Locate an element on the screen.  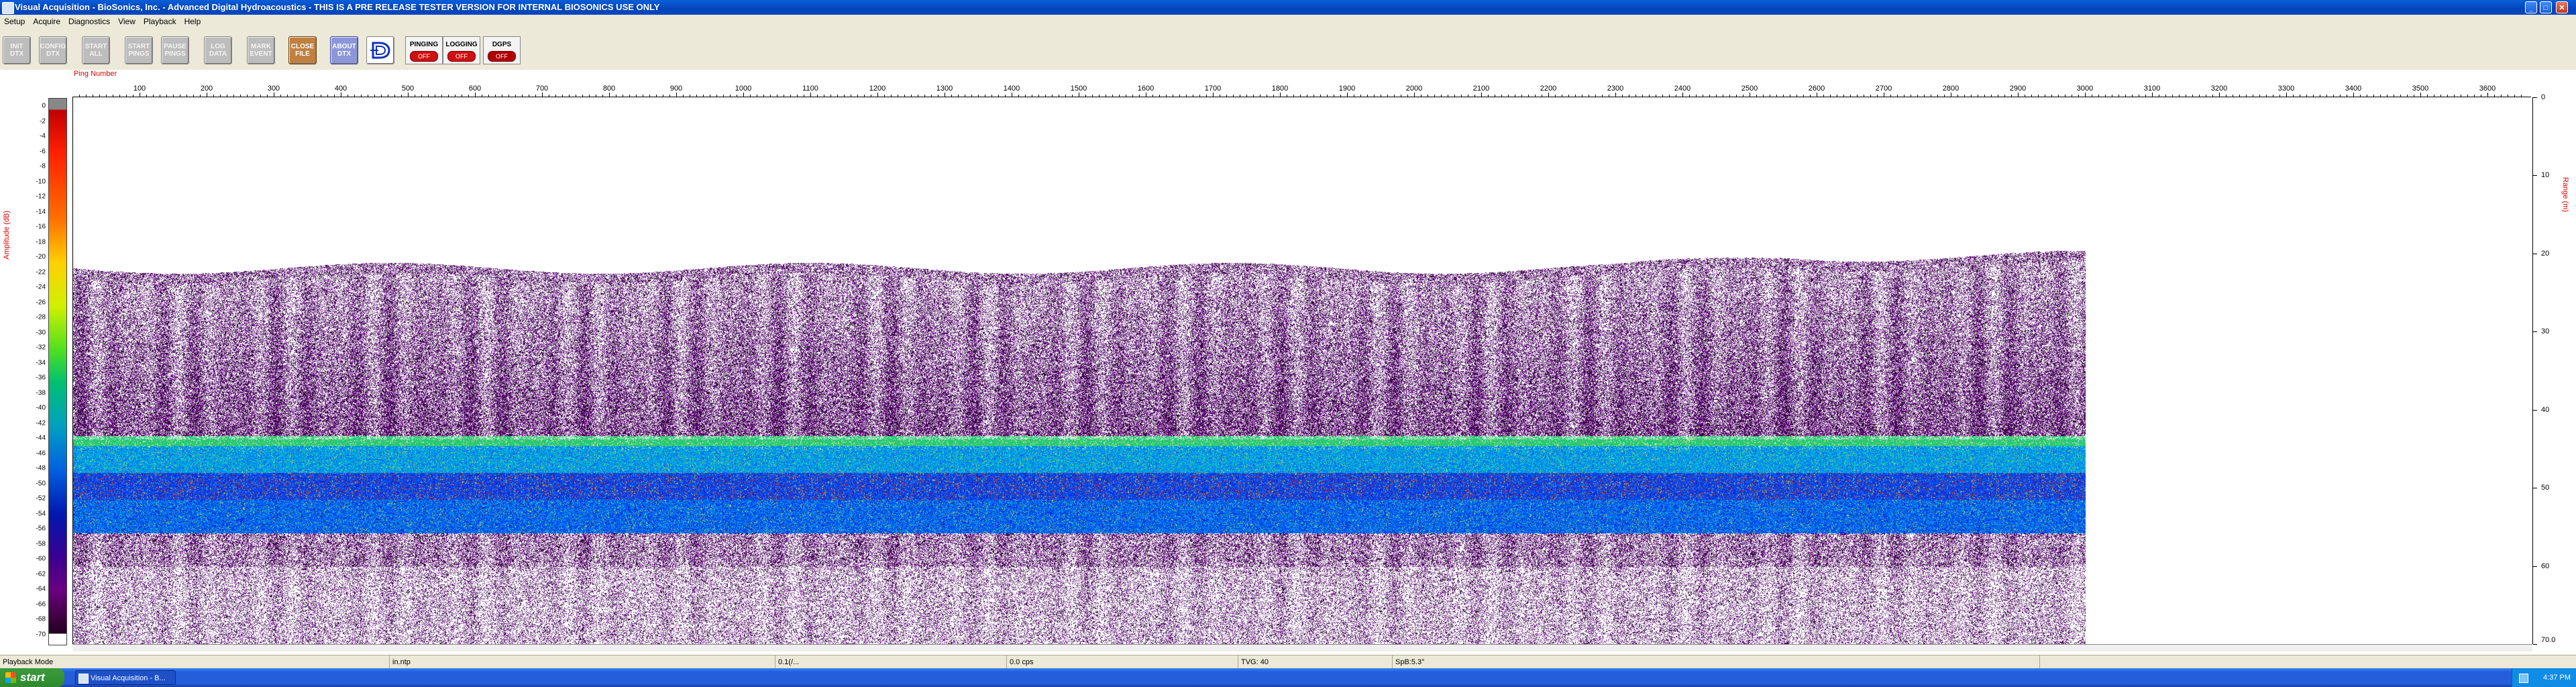
range-tick-label: 60 is located at coordinates (2545, 566).